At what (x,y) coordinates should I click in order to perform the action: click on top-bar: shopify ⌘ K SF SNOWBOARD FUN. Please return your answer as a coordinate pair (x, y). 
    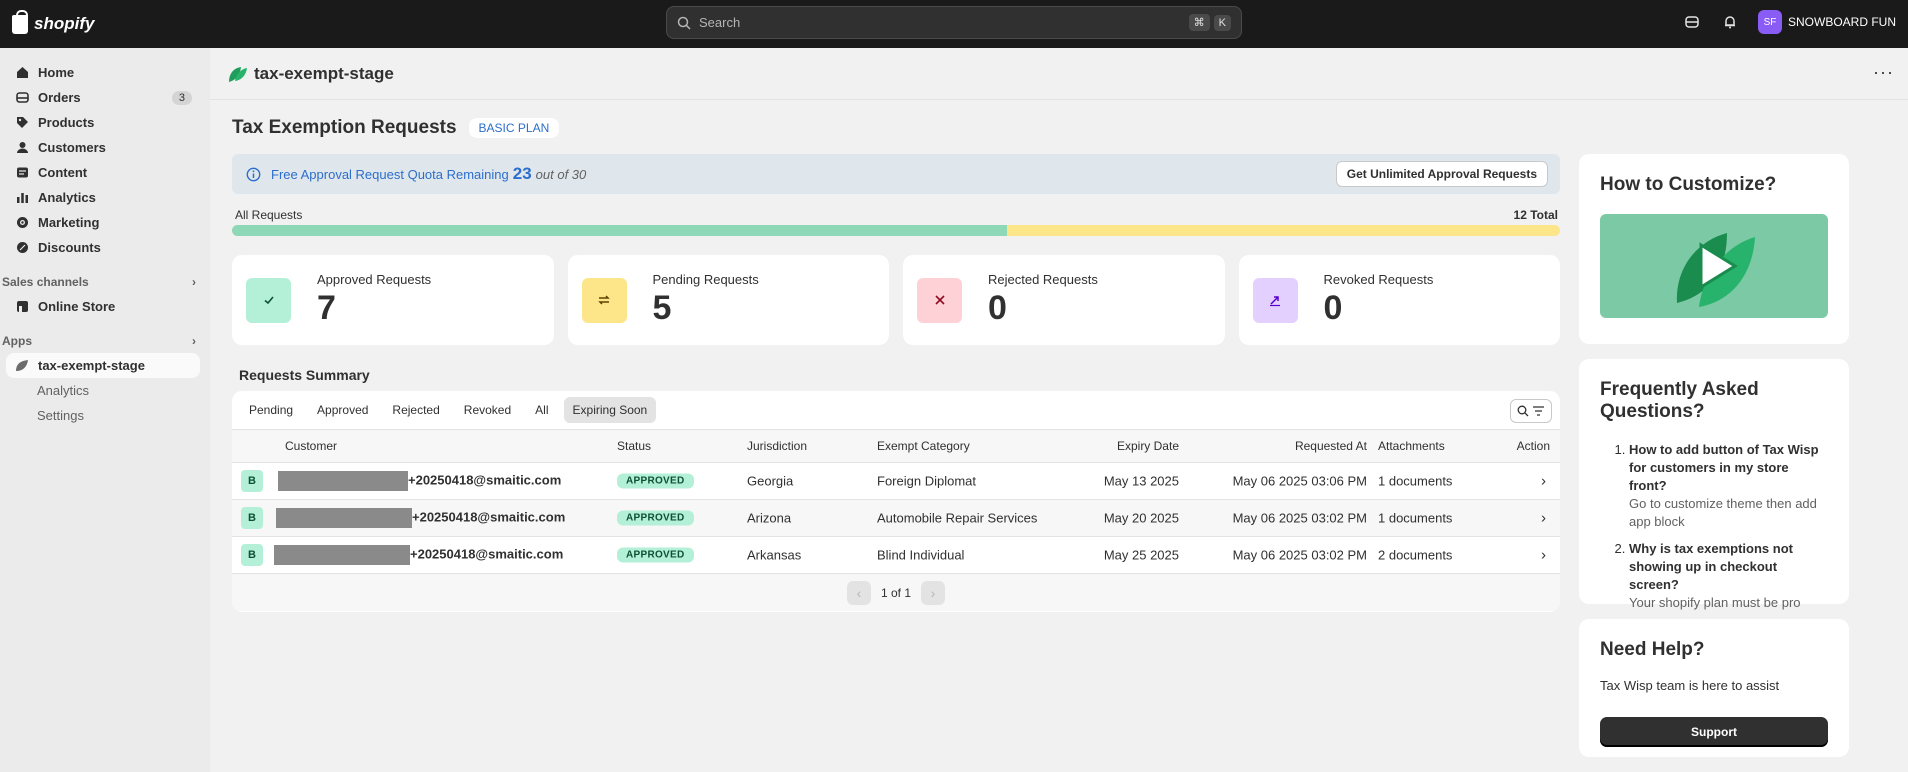
    Looking at the image, I should click on (954, 24).